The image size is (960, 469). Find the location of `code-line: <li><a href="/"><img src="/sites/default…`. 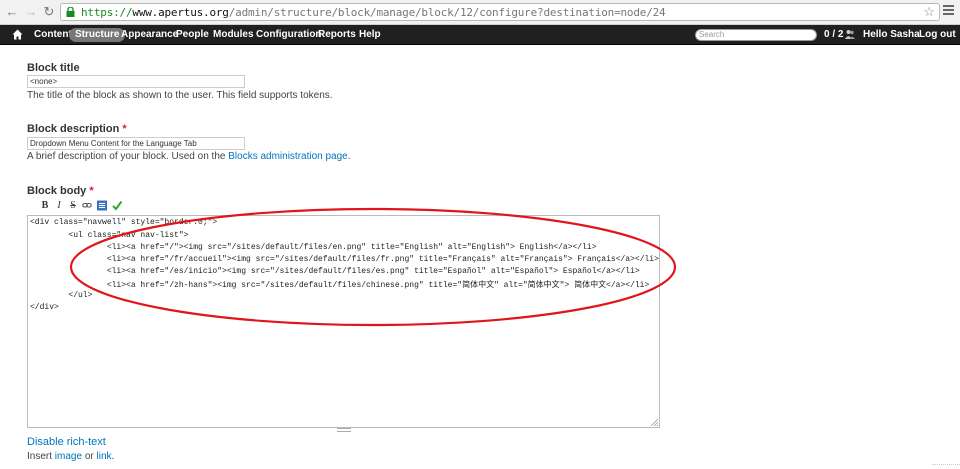

code-line: <li><a href="/"><img src="/sites/default… is located at coordinates (313, 247).